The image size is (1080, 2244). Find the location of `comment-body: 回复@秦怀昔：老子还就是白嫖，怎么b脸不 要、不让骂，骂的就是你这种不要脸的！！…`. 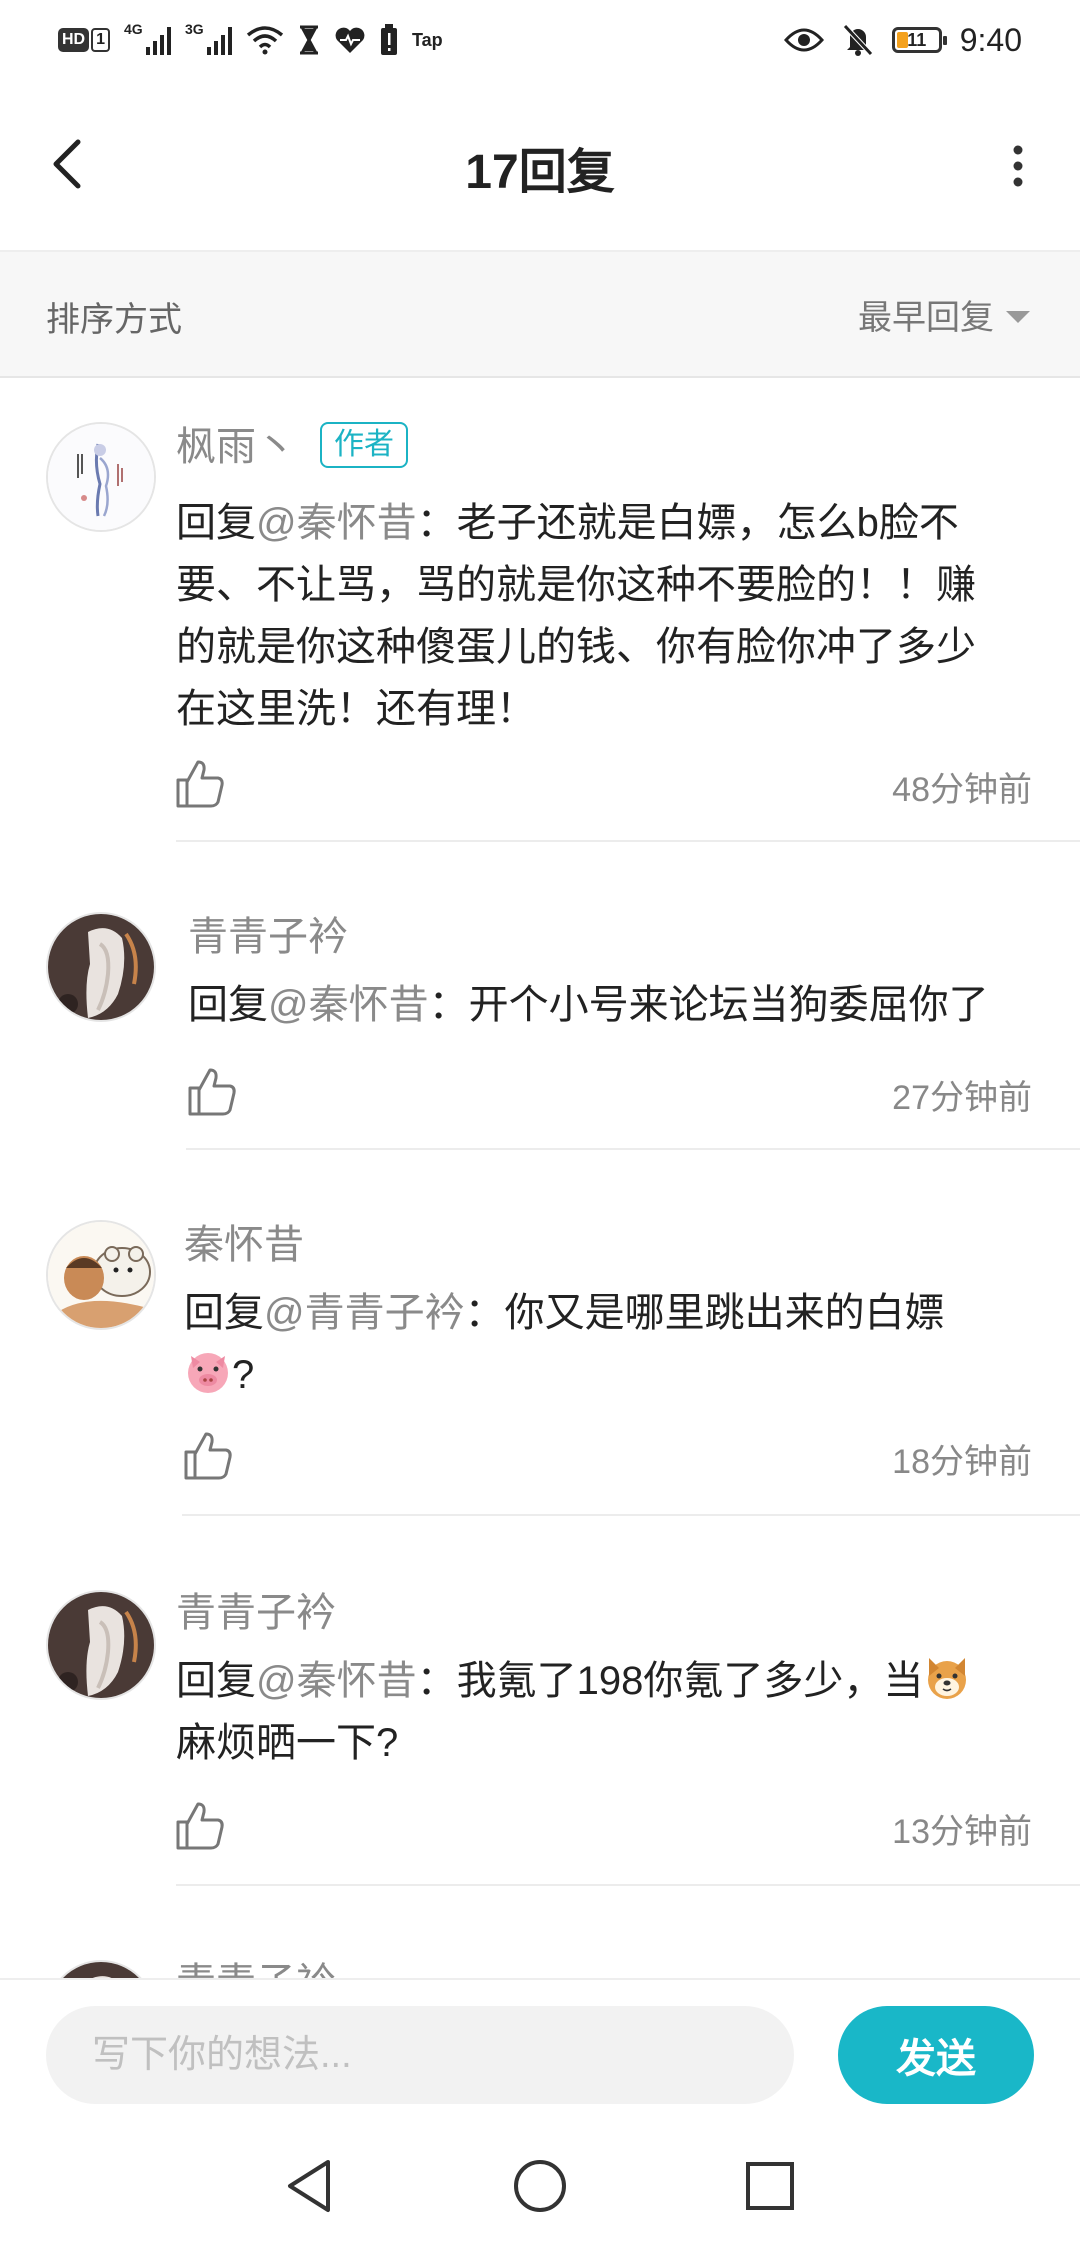

comment-body: 回复@秦怀昔：老子还就是白嫖，怎么b脸不 要、不让骂，骂的就是你这种不要脸的！！… is located at coordinates (576, 616).